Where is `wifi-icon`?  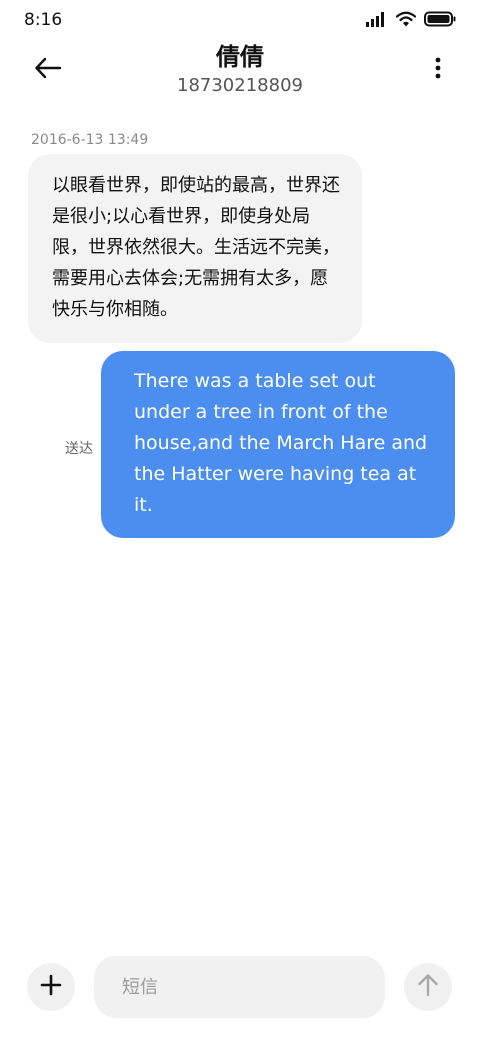
wifi-icon is located at coordinates (406, 21).